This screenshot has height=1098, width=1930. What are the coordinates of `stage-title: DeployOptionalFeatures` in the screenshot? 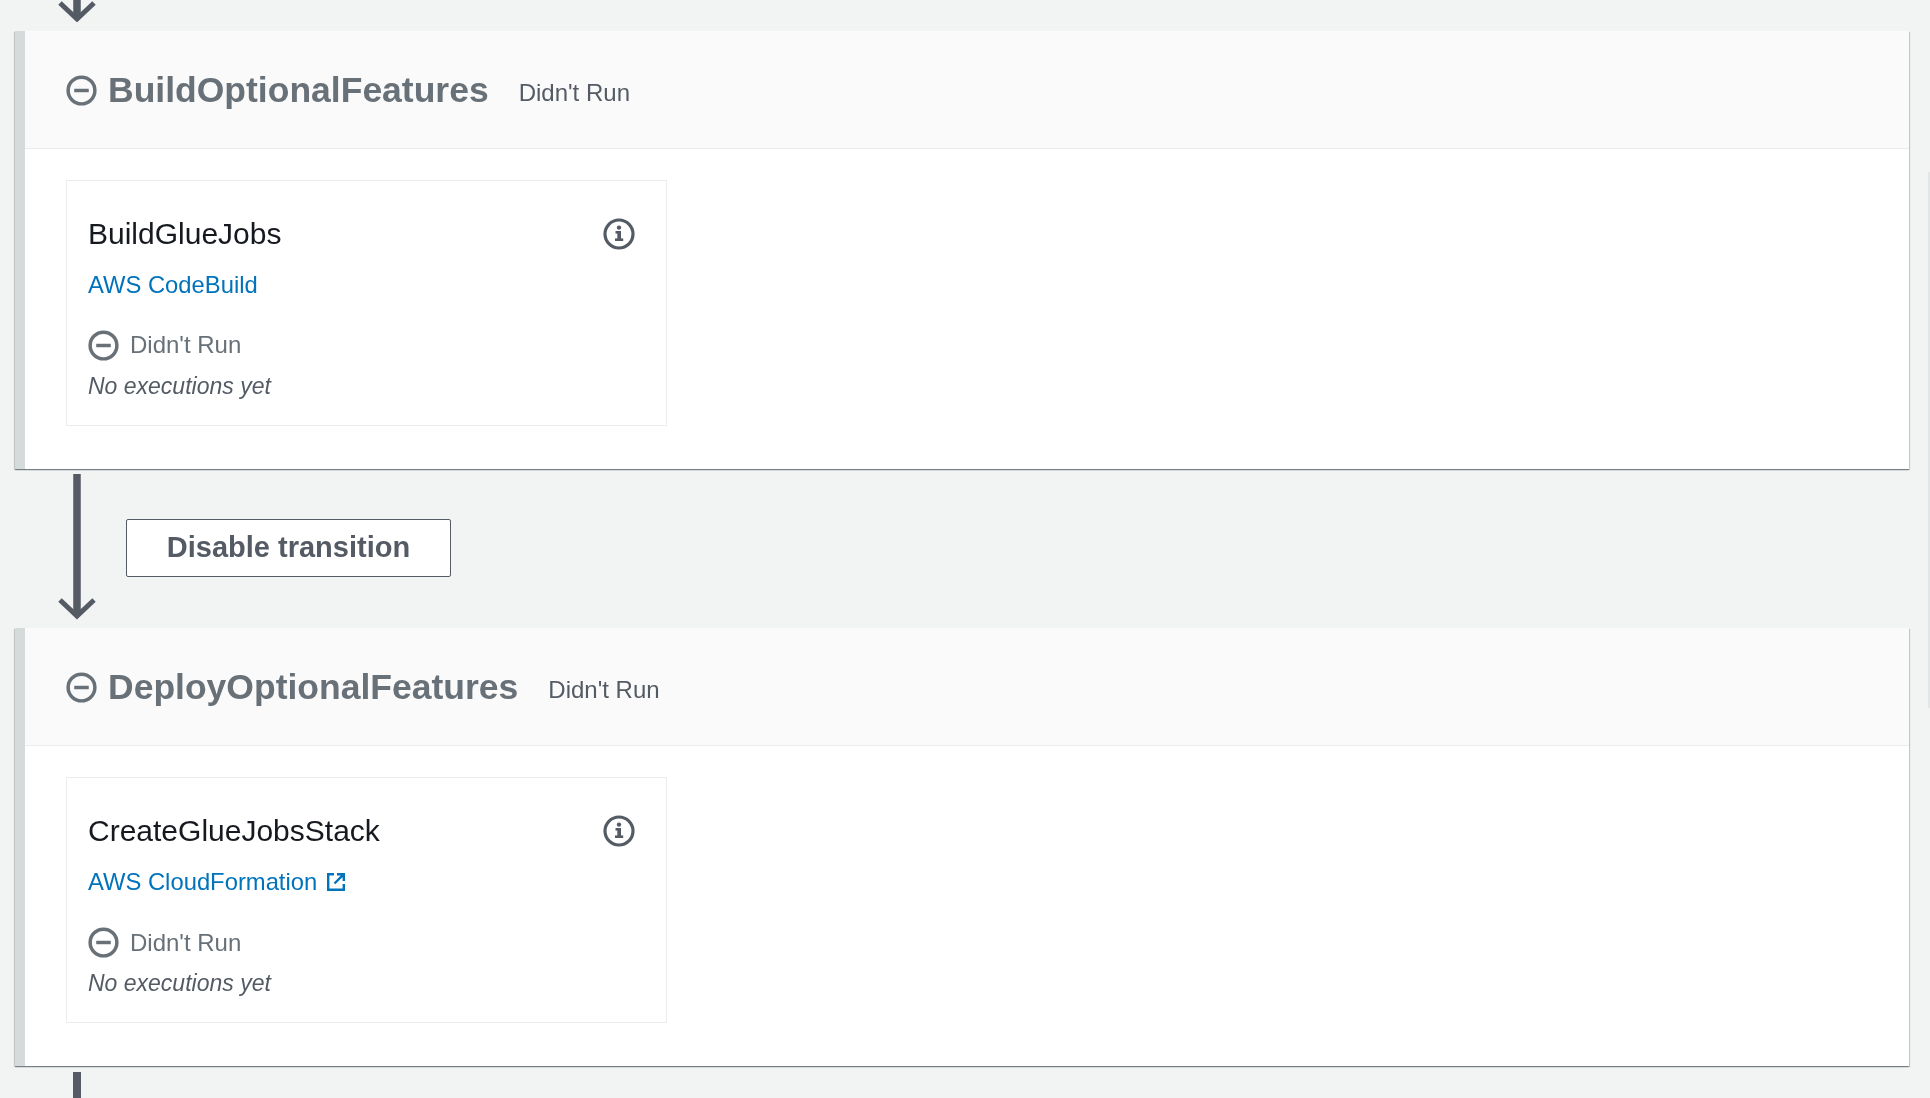 It's located at (313, 688).